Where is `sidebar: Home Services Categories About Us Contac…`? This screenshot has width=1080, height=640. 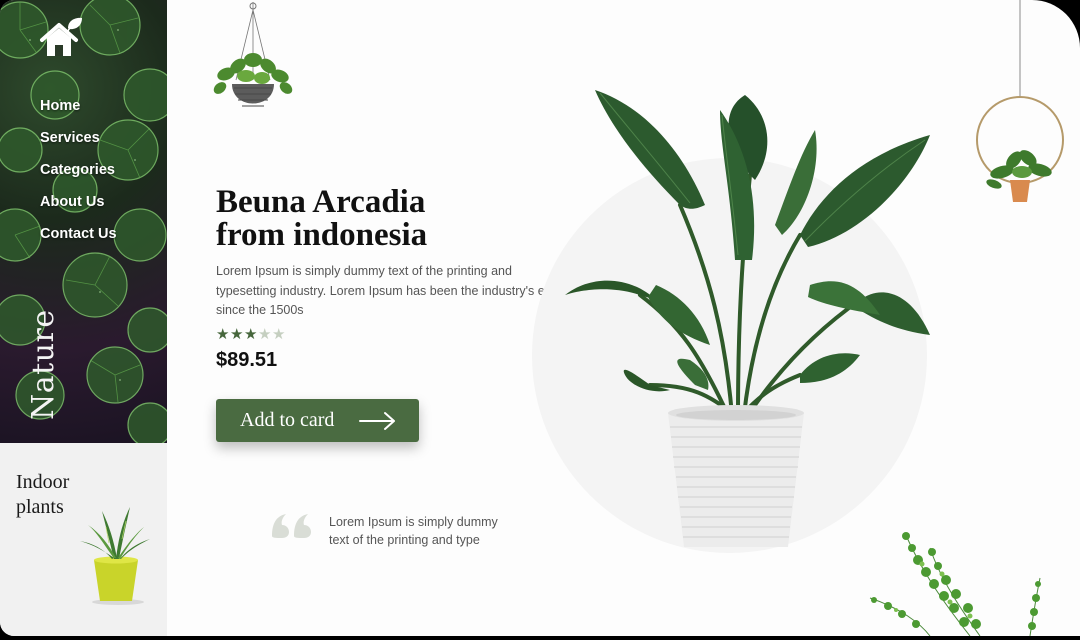 sidebar: Home Services Categories About Us Contac… is located at coordinates (83, 221).